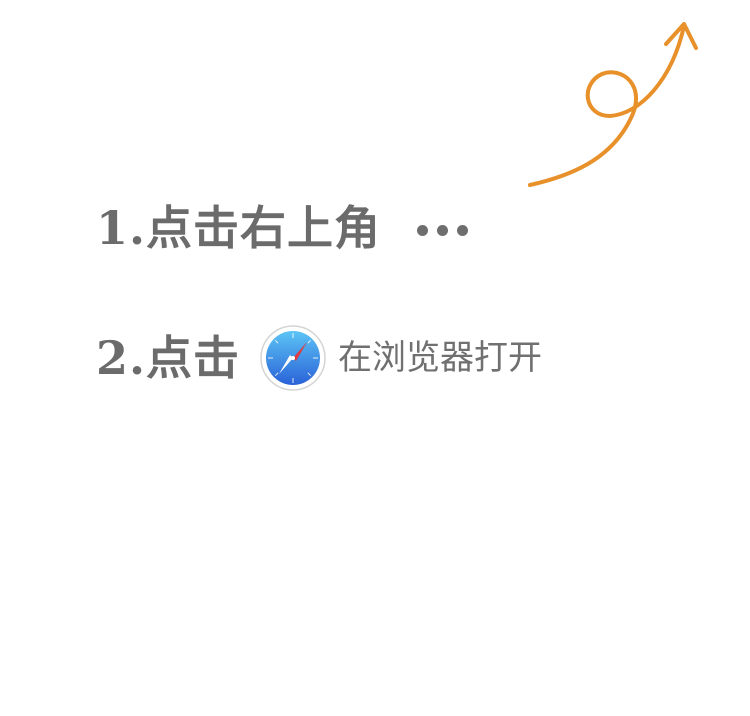 The height and width of the screenshot is (716, 750). I want to click on step-one: 1.点击右上角, so click(282, 228).